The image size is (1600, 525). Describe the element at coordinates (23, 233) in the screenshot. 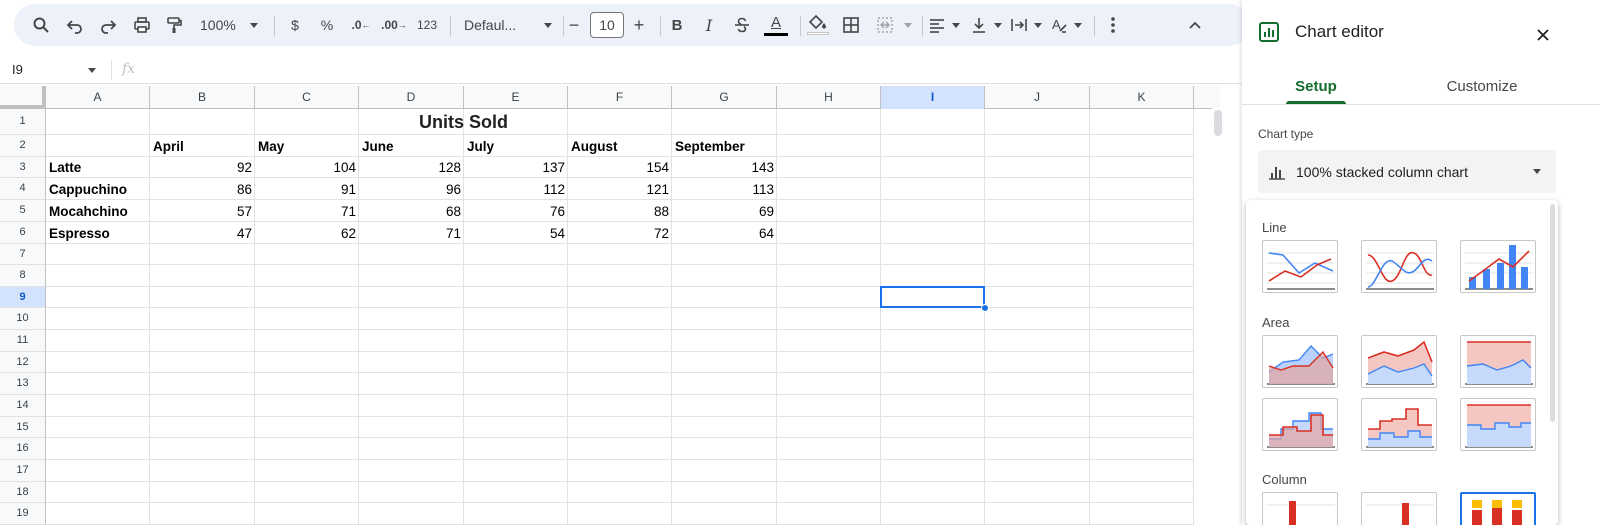

I see `row-header-6: 6` at that location.